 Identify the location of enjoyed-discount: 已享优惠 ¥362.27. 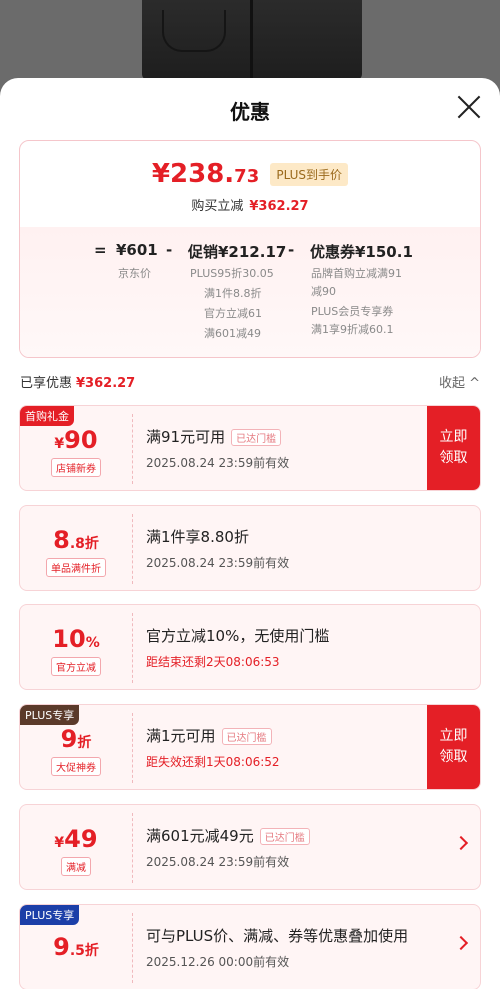
(77, 381).